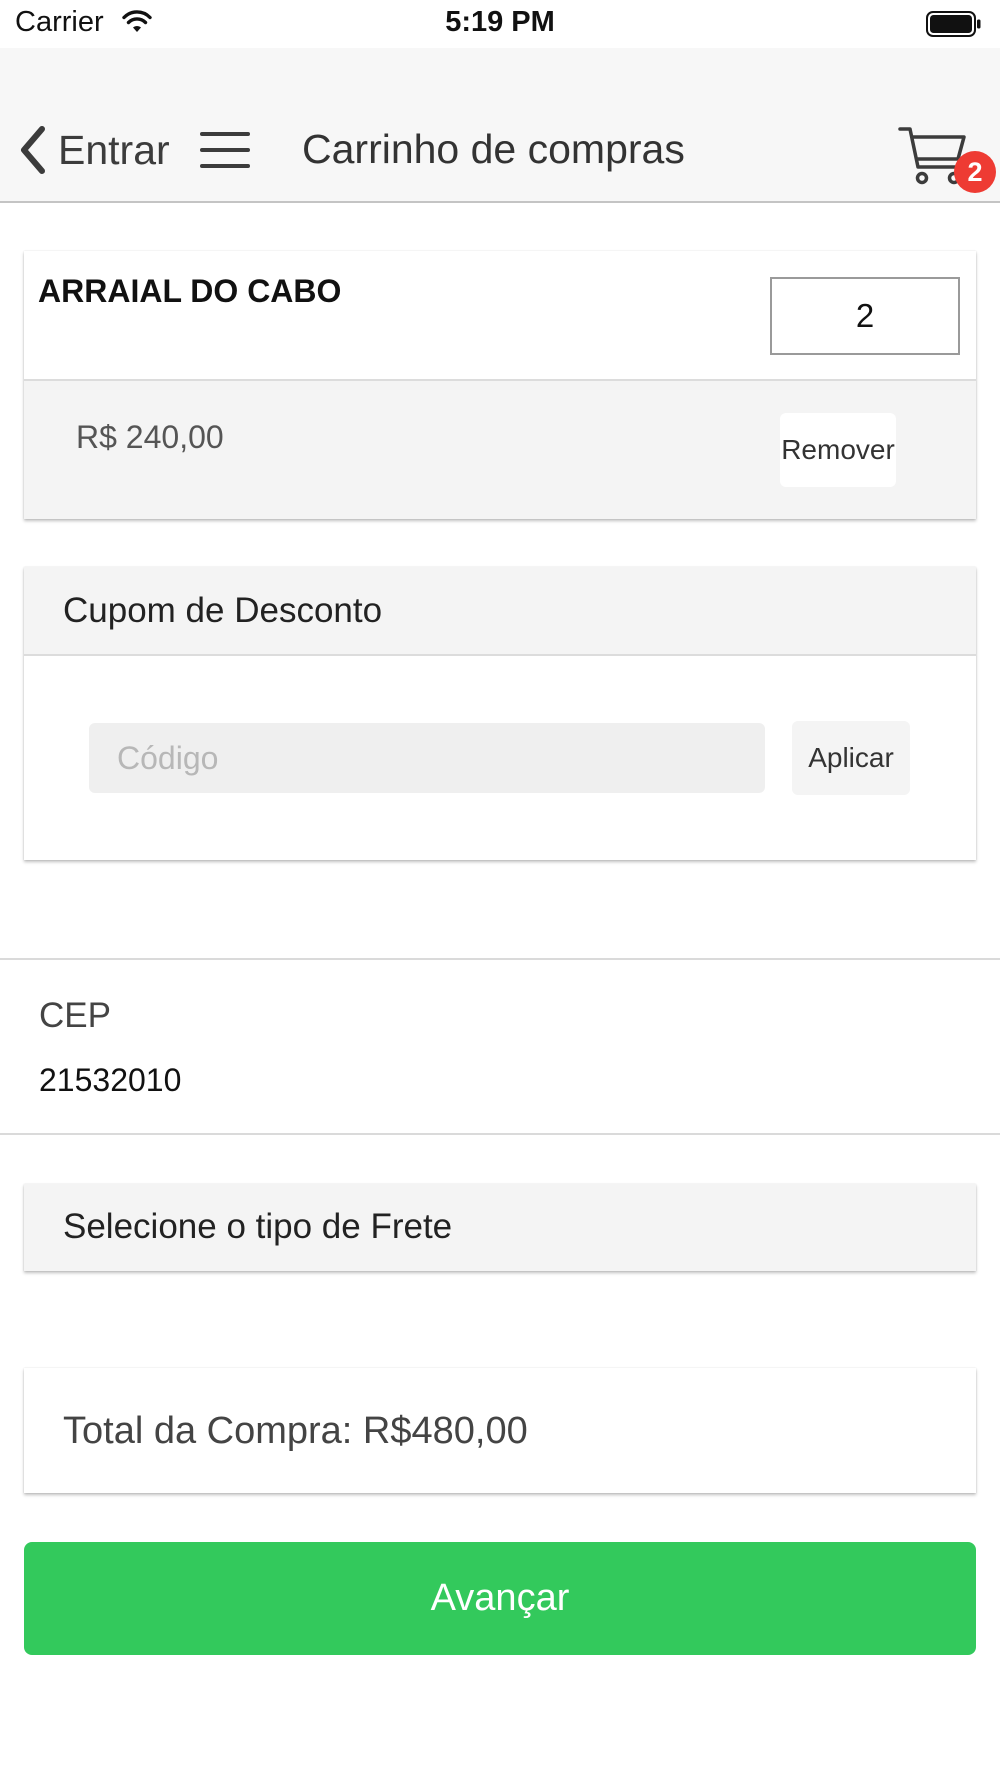 This screenshot has width=1000, height=1778. What do you see at coordinates (500, 1598) in the screenshot?
I see `advance-button: Avançar` at bounding box center [500, 1598].